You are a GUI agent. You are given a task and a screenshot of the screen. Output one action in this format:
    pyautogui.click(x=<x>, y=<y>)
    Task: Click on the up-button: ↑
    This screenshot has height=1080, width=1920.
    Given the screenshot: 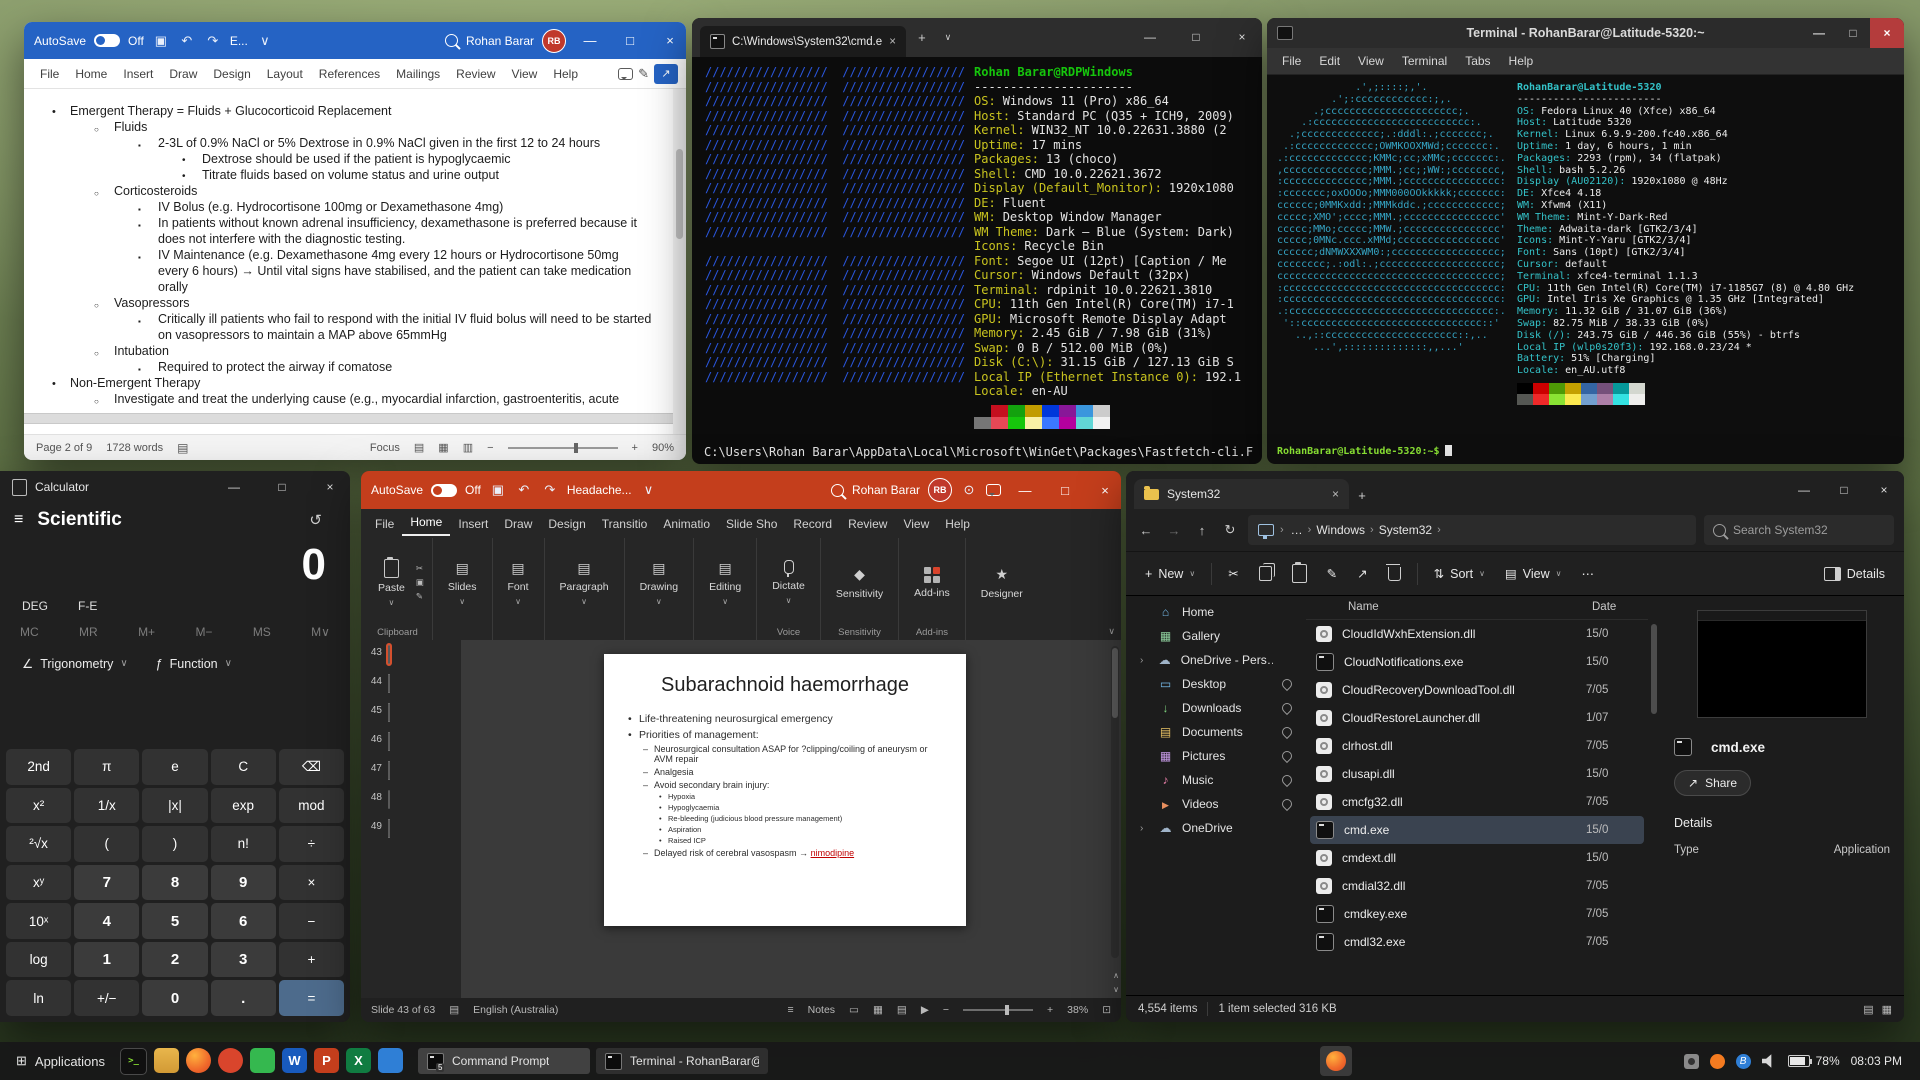 What is the action you would take?
    pyautogui.click(x=1202, y=530)
    